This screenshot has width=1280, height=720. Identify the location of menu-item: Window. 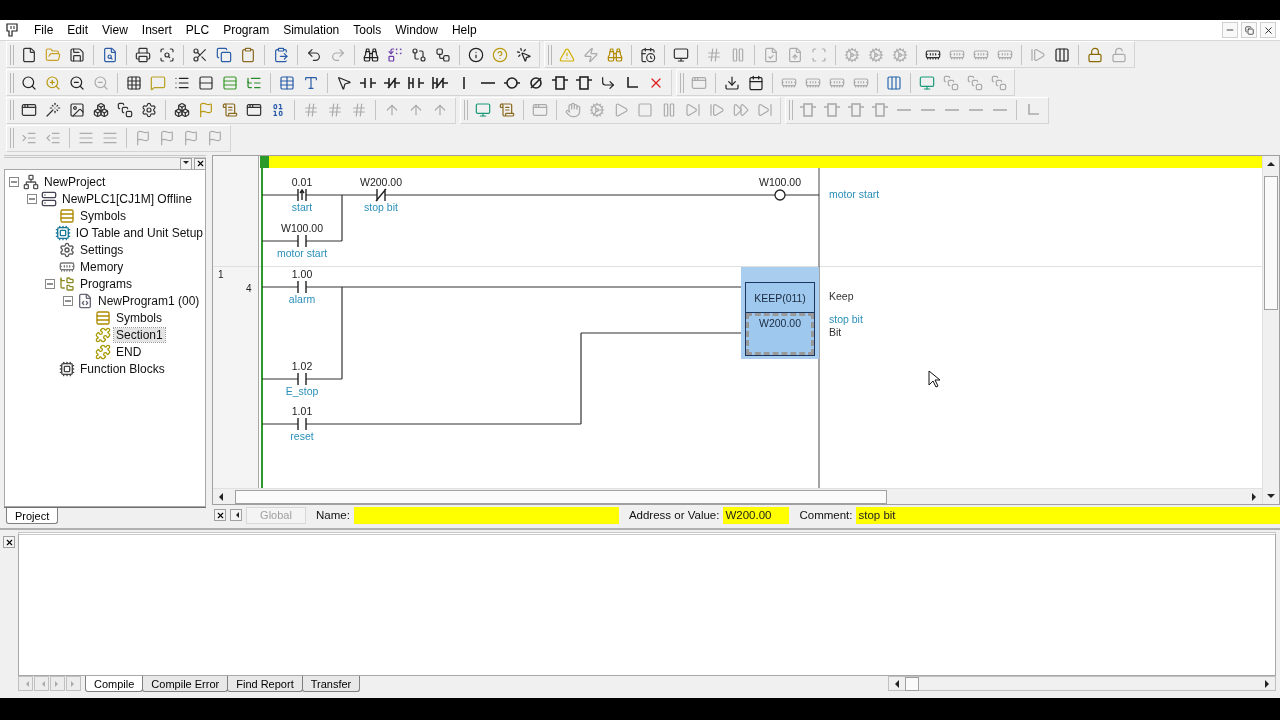
(416, 30).